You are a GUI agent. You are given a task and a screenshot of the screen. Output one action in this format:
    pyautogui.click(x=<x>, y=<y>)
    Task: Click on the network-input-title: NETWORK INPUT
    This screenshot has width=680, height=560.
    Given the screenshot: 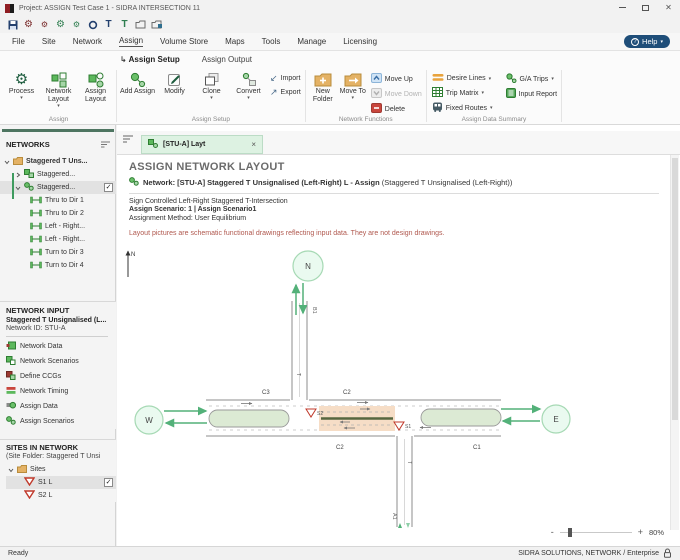 What is the action you would take?
    pyautogui.click(x=38, y=310)
    